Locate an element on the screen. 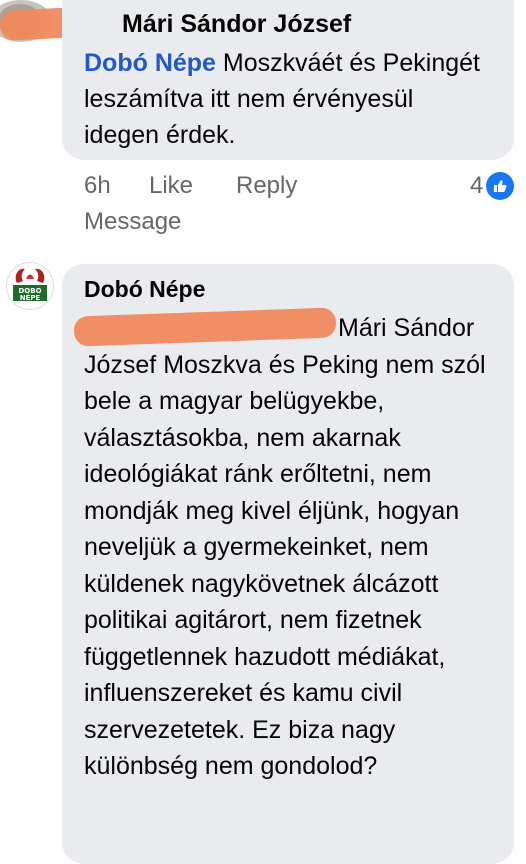  message-button: Message is located at coordinates (132, 222).